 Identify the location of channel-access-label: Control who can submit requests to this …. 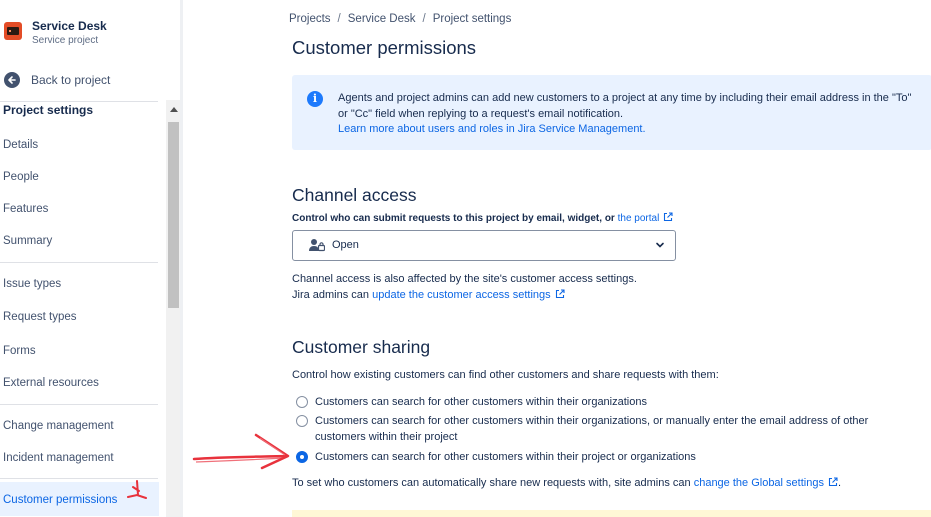
(482, 218).